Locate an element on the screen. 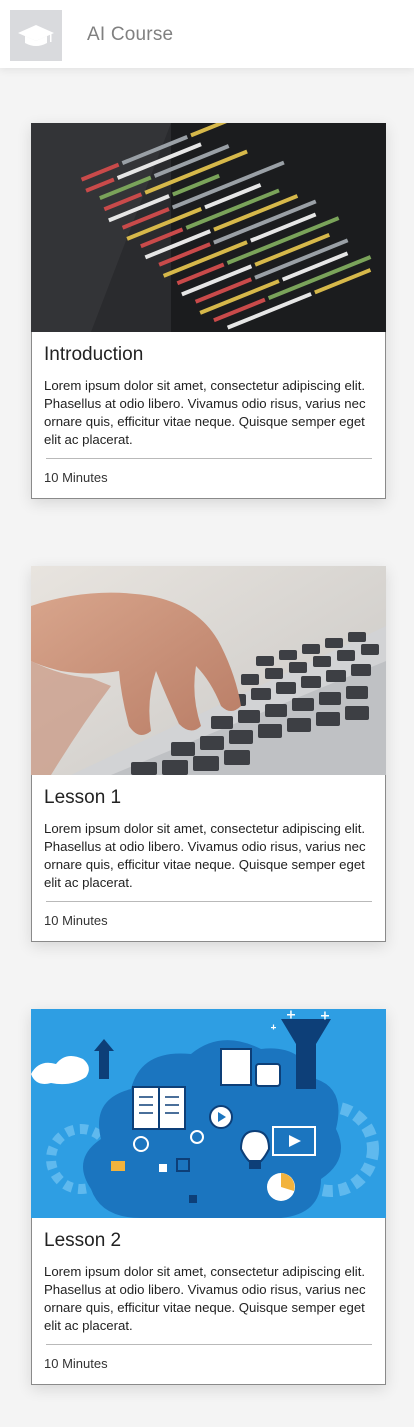  code-editor-image is located at coordinates (208, 227).